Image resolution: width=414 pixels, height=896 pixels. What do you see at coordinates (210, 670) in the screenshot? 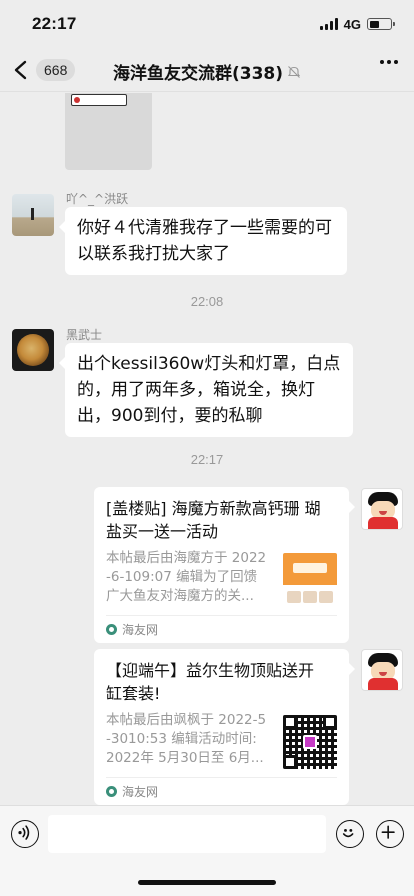
I see `card-title-line: 【迎端午】益尔生物顶贴送开` at bounding box center [210, 670].